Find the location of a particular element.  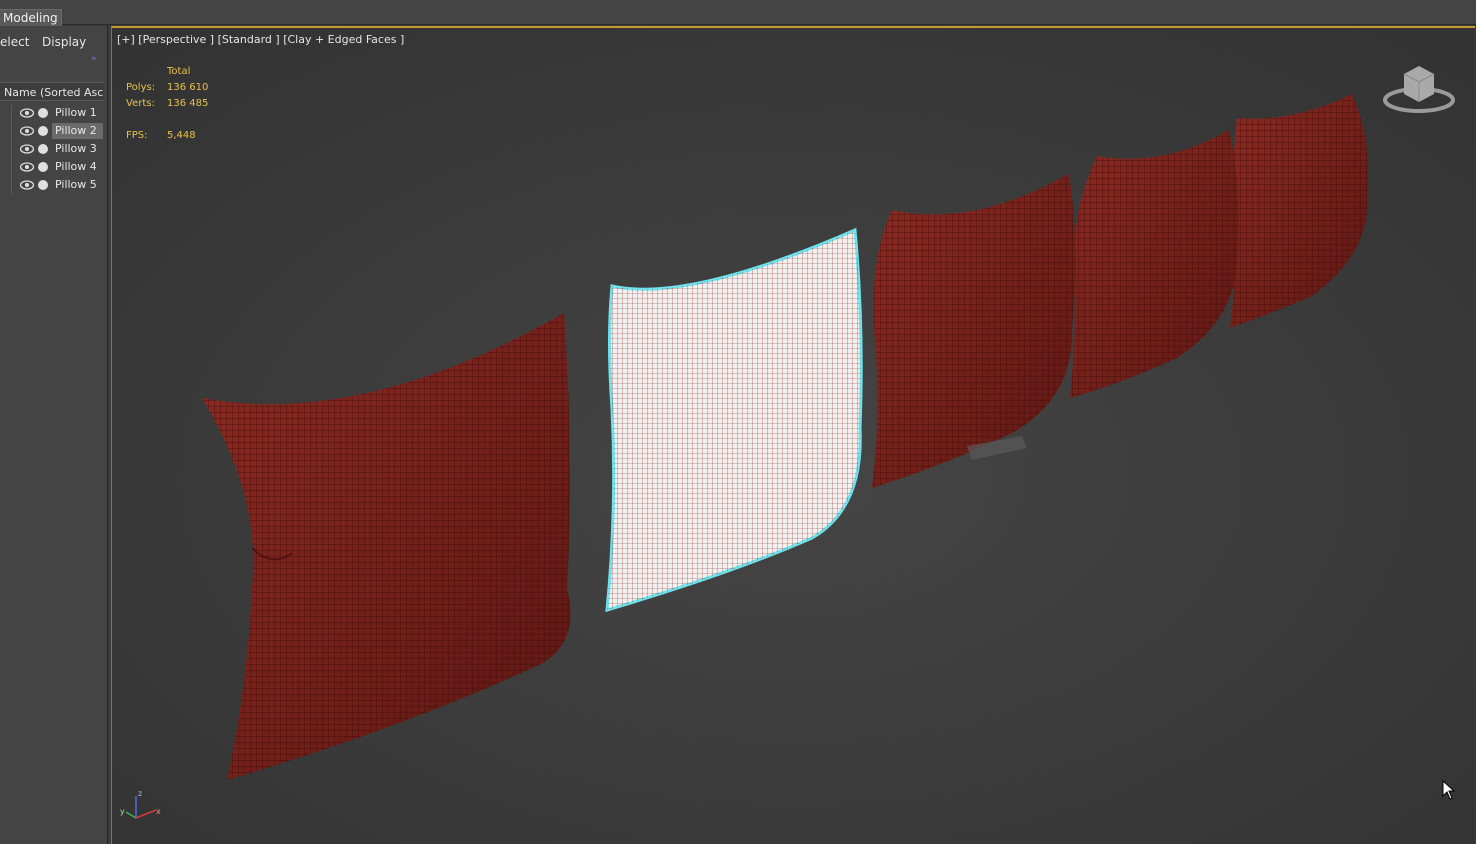

stats-polys-value: 136 610 is located at coordinates (188, 87).